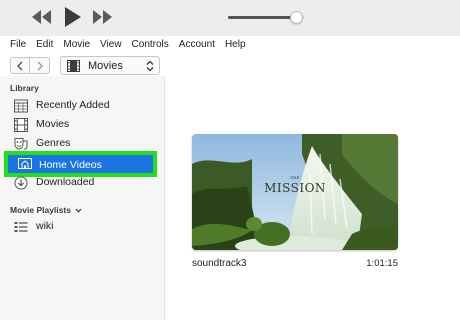 The image size is (460, 320). Describe the element at coordinates (150, 44) in the screenshot. I see `menu-controls: Controls` at that location.